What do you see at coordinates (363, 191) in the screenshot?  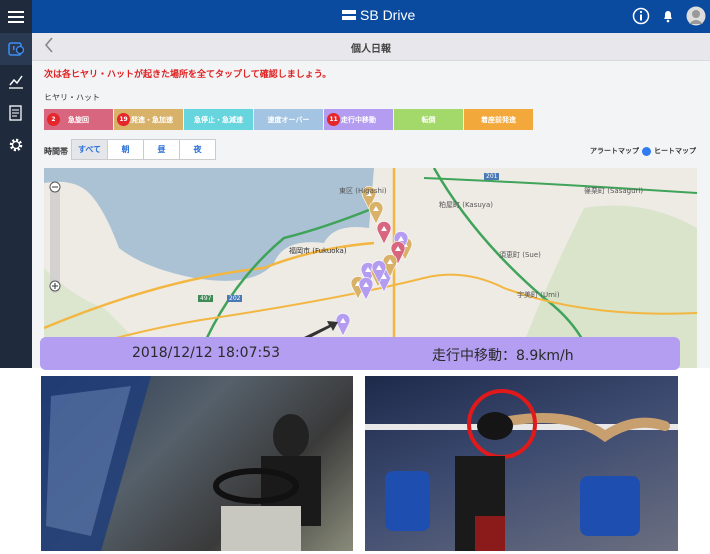 I see `map-label-higashi: 東区 (Higashi)` at bounding box center [363, 191].